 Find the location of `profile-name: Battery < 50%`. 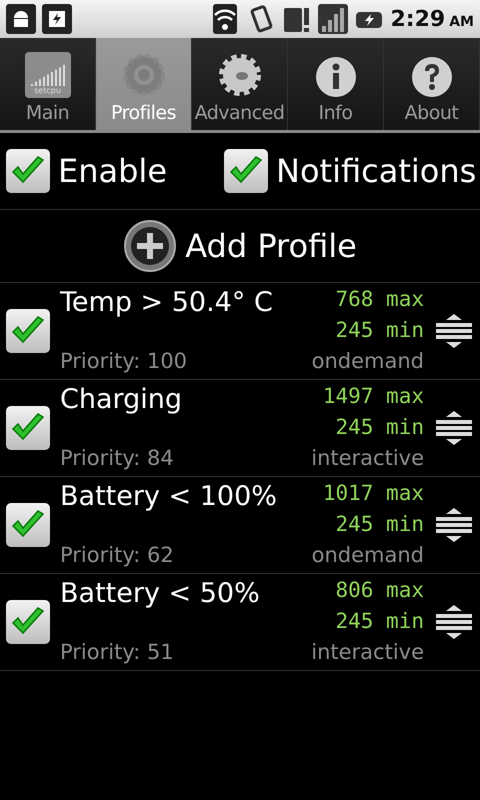

profile-name: Battery < 50% is located at coordinates (160, 593).